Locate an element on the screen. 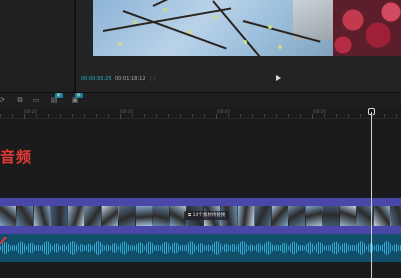  crop-icon: ⧉ is located at coordinates (20, 100).